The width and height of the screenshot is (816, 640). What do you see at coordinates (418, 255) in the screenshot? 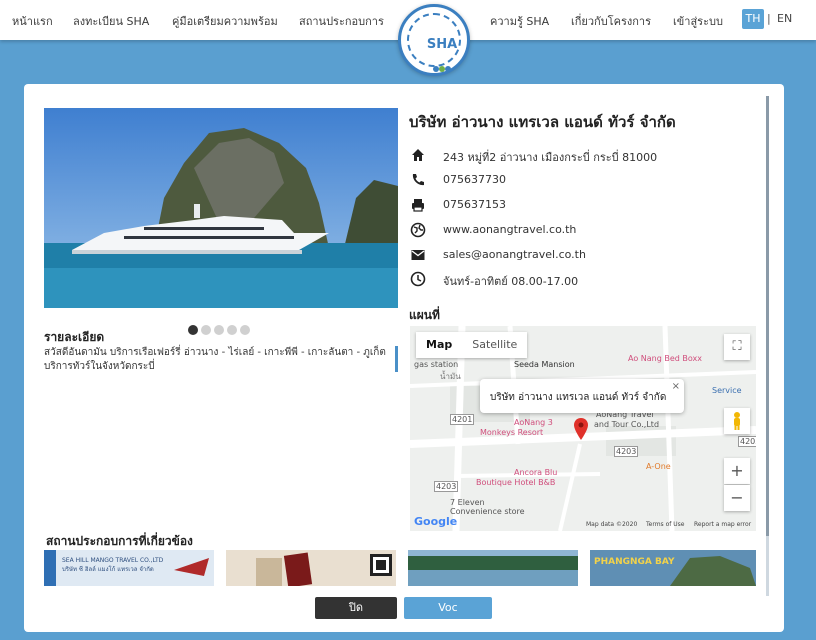
I see `mail-icon` at bounding box center [418, 255].